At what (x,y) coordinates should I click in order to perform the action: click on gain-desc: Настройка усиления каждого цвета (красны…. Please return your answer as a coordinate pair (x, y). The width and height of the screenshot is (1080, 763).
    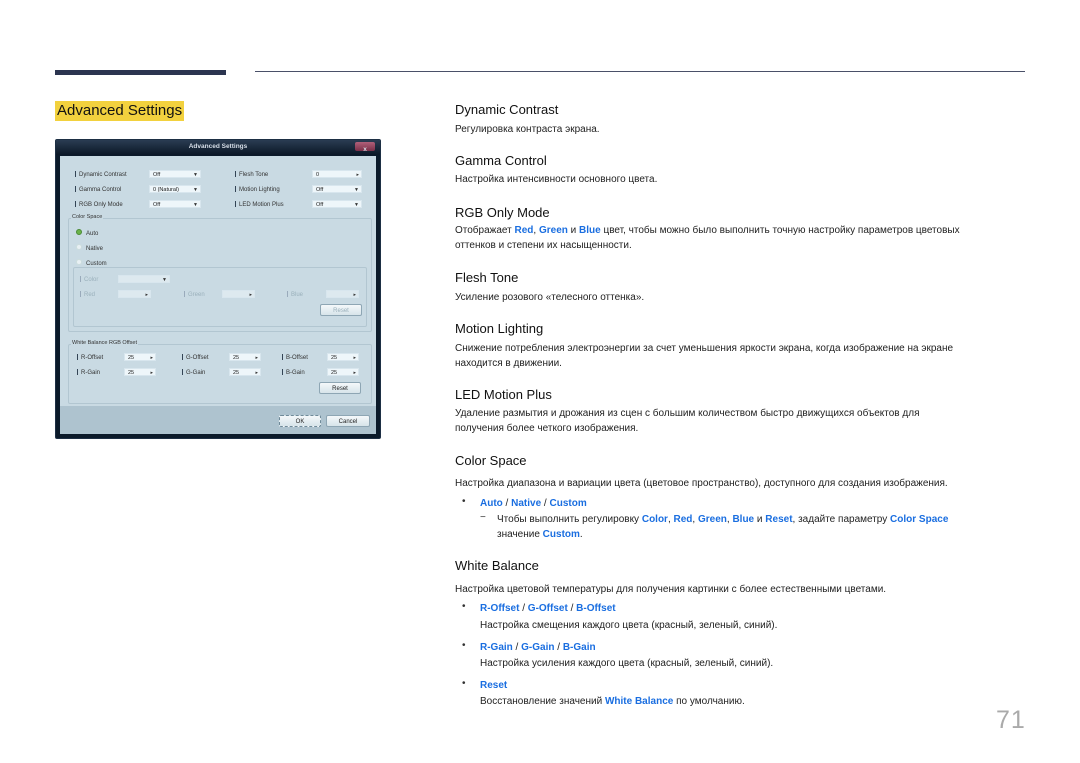
    Looking at the image, I should click on (627, 663).